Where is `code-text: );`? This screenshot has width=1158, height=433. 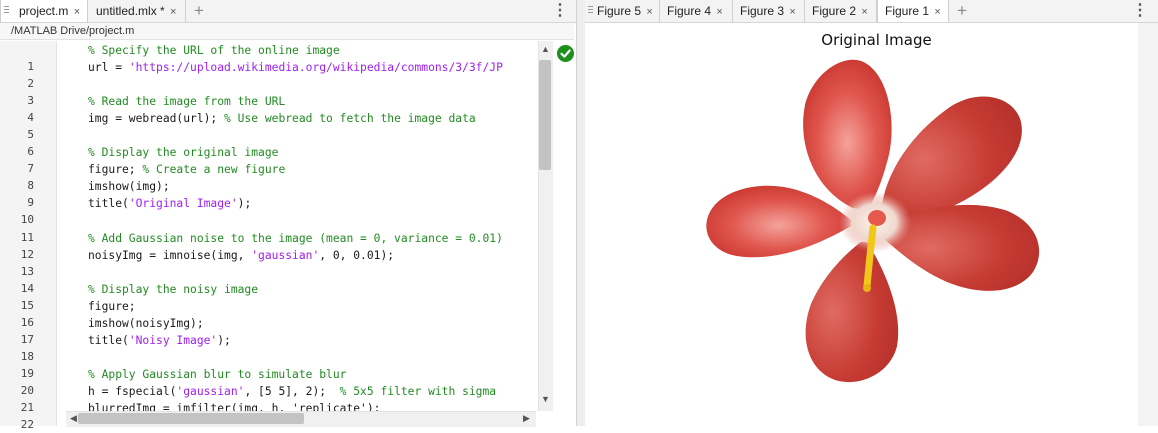
code-text: ); is located at coordinates (244, 204).